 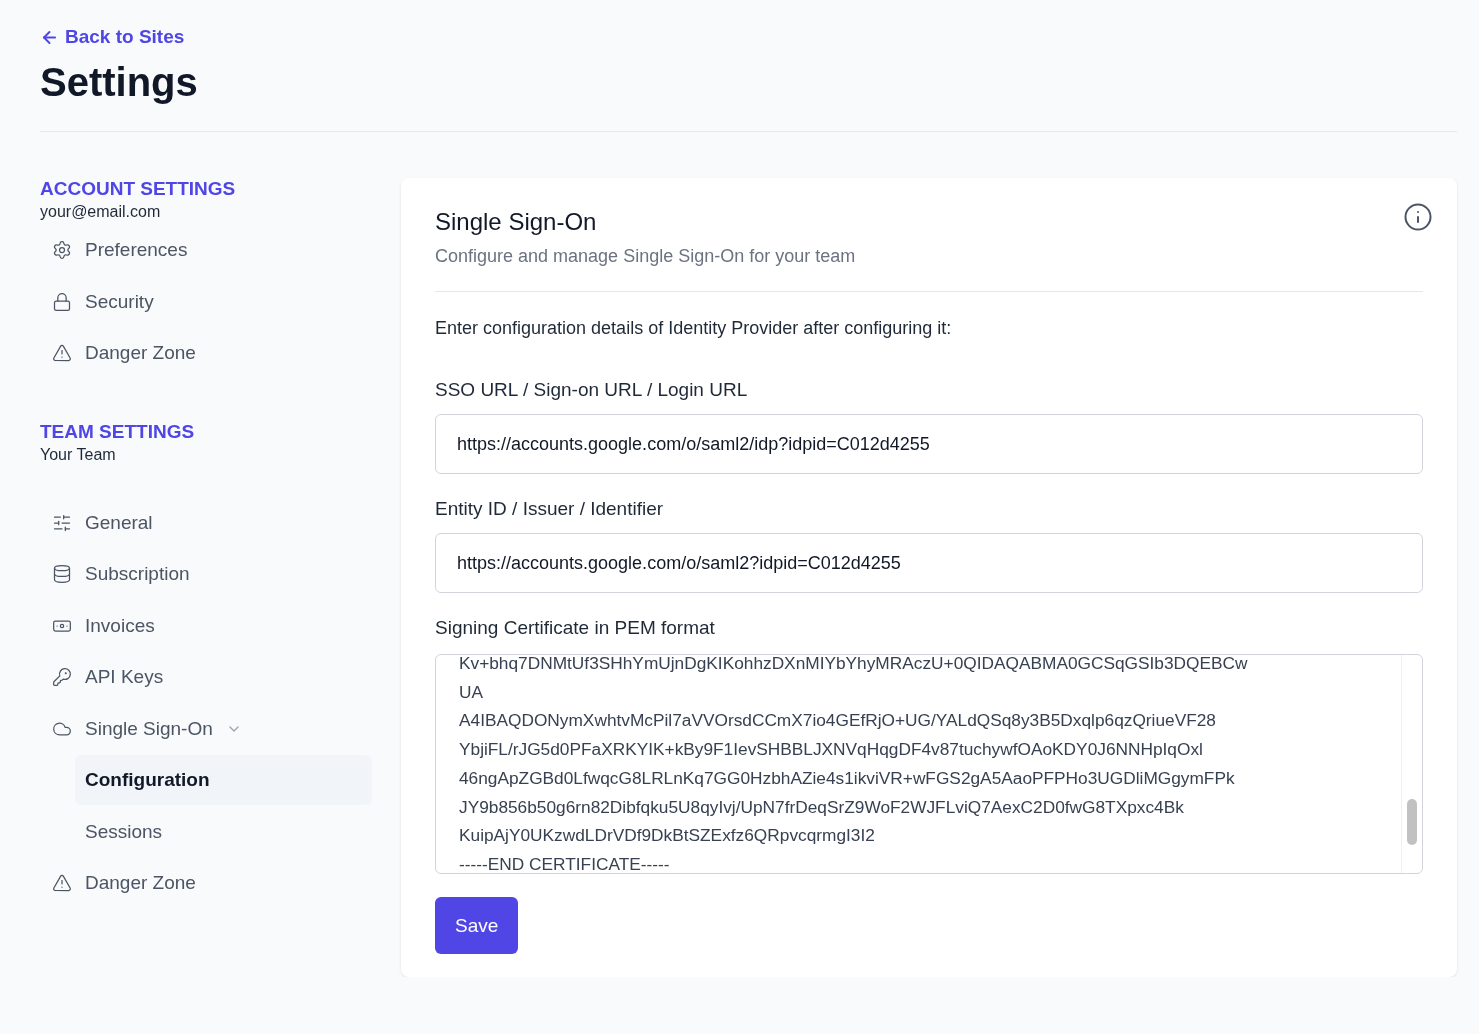 I want to click on key-icon, so click(x=62, y=677).